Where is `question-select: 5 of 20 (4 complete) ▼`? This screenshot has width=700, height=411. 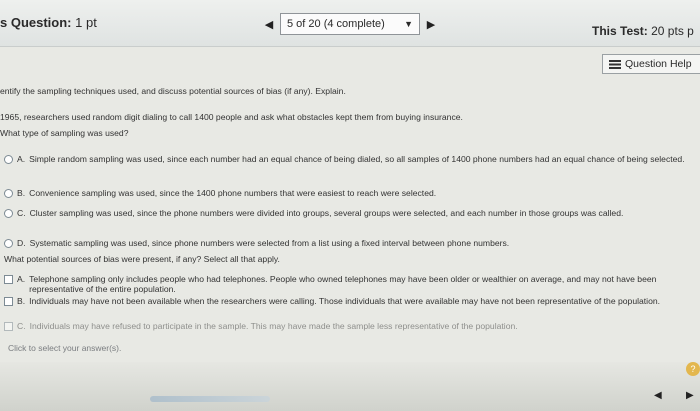
question-select: 5 of 20 (4 complete) ▼ is located at coordinates (350, 24).